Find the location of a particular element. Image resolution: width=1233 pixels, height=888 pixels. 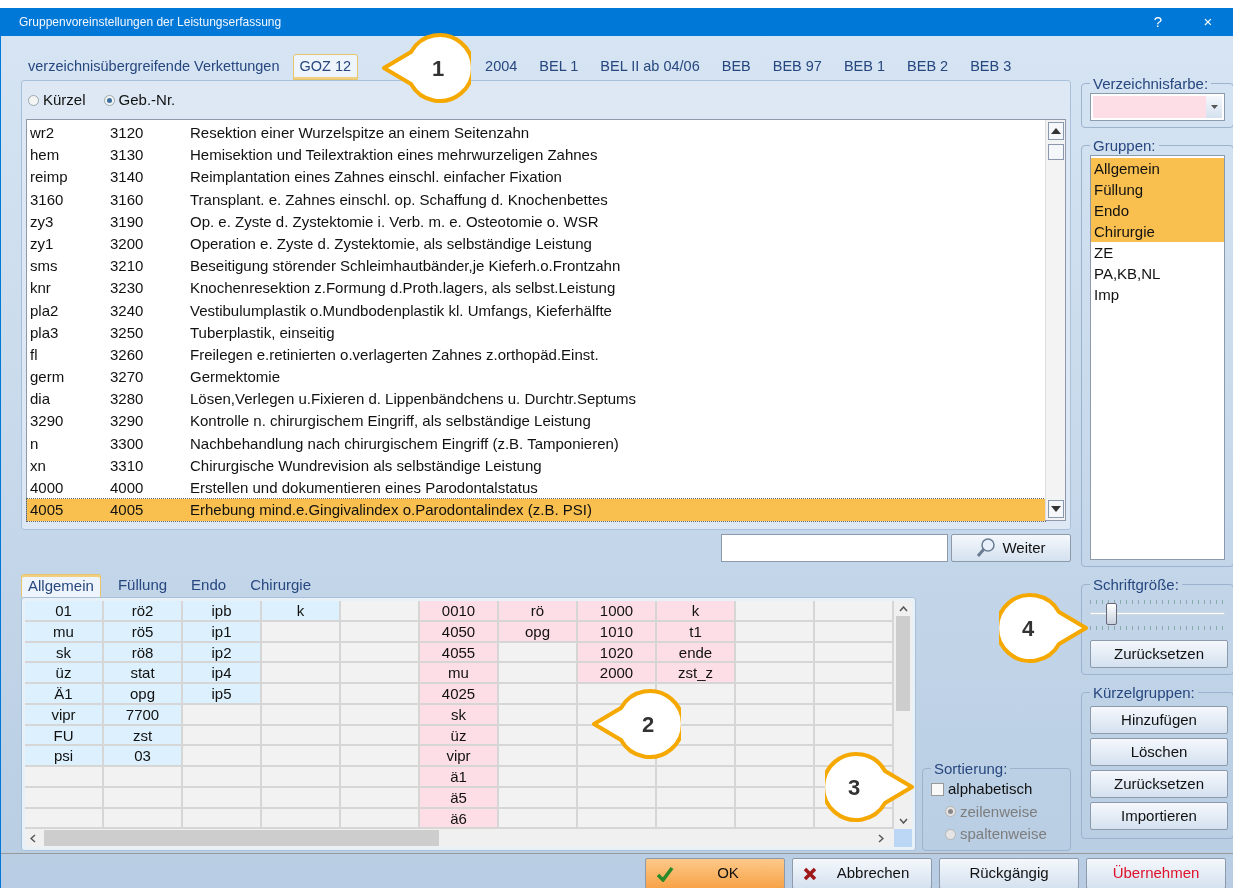

tab: BEB 1 is located at coordinates (864, 67).